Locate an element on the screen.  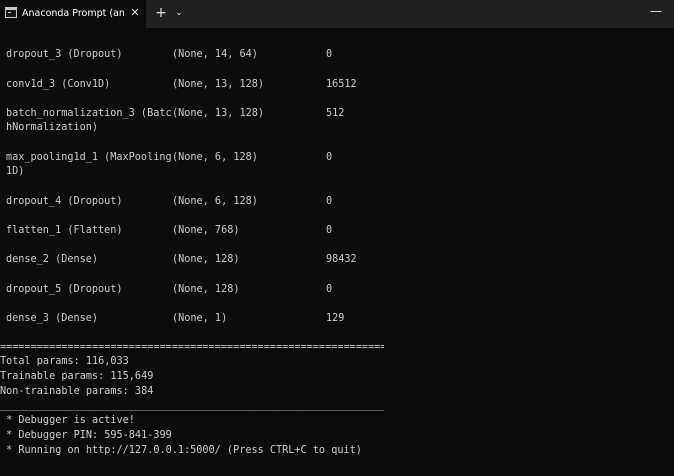
layer-name: conv1d_3 (Conv1D) is located at coordinates (58, 84).